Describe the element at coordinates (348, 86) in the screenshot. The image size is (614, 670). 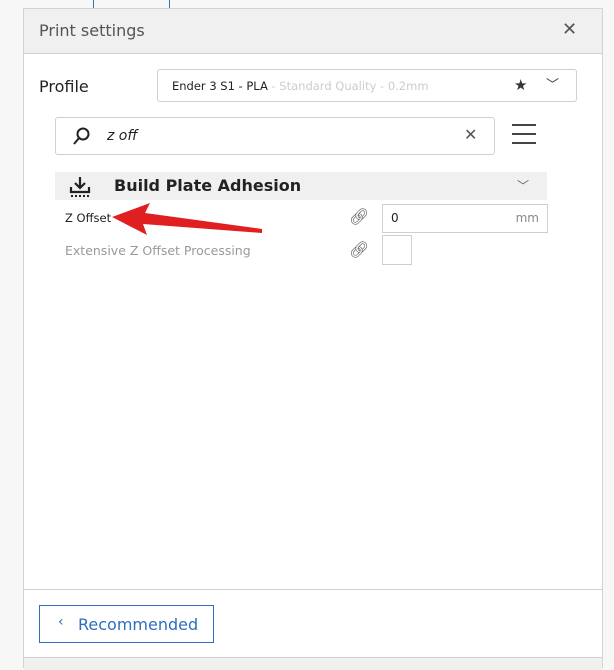
I see `profile-quality: - Standard Quality - 0.2mm` at that location.